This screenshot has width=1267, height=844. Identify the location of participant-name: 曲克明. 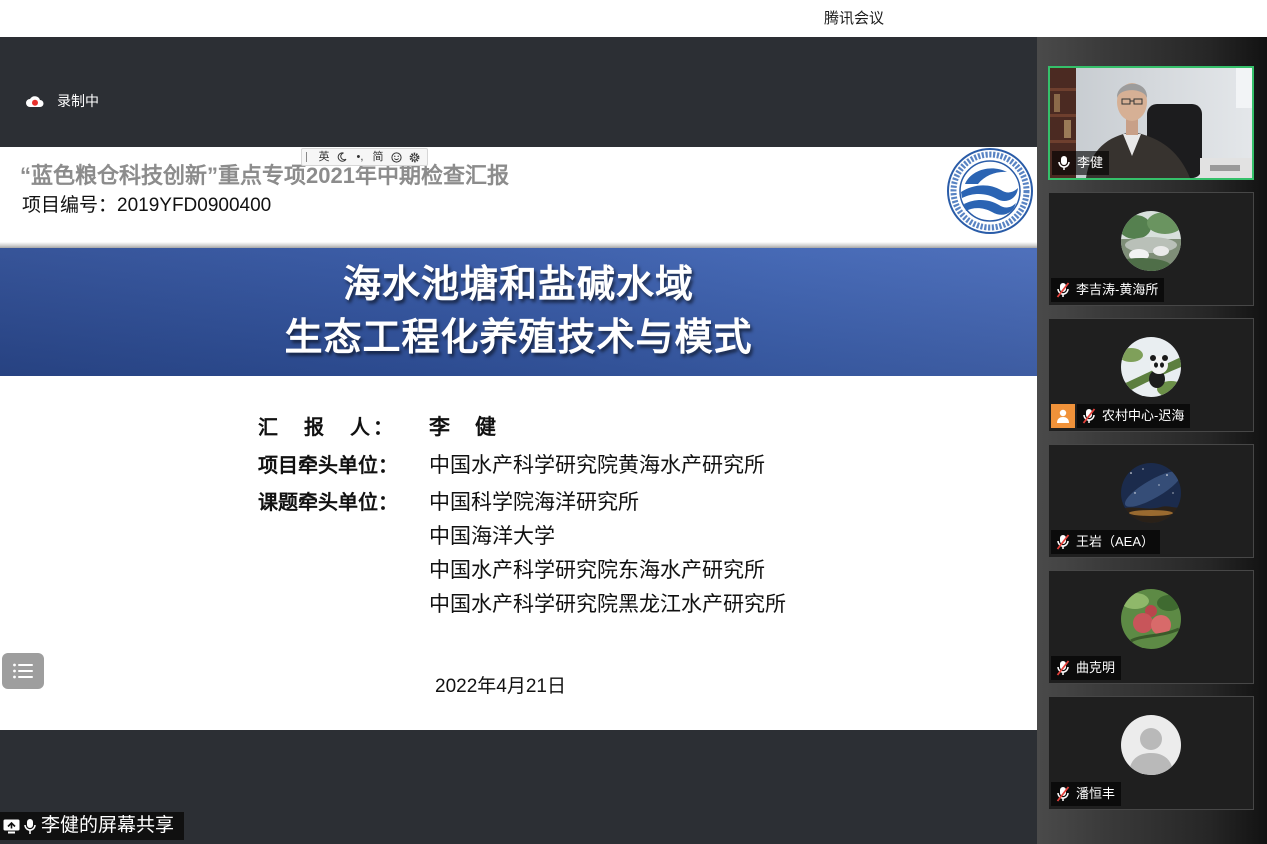
(1096, 667).